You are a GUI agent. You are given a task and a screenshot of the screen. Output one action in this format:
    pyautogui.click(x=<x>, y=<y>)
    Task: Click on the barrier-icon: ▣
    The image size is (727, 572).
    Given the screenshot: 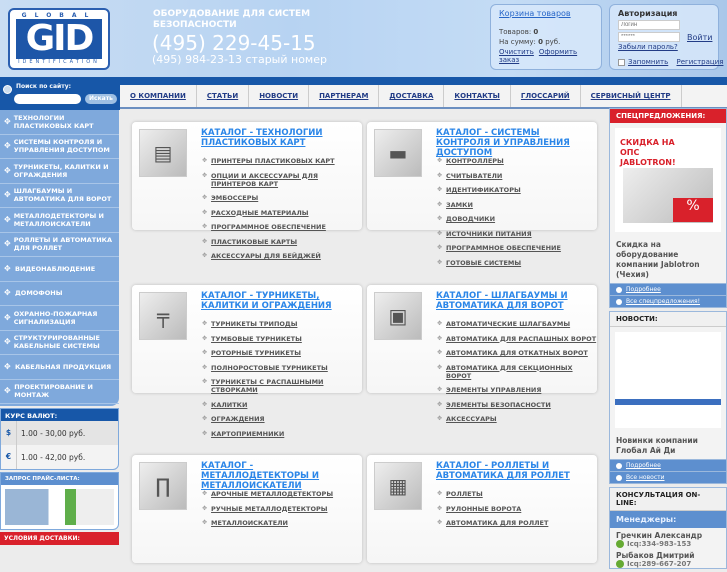 What is the action you would take?
    pyautogui.click(x=398, y=316)
    